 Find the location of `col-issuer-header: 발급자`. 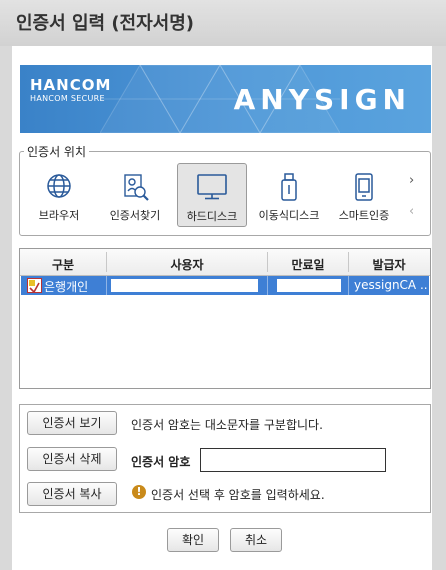

col-issuer-header: 발급자 is located at coordinates (389, 264).